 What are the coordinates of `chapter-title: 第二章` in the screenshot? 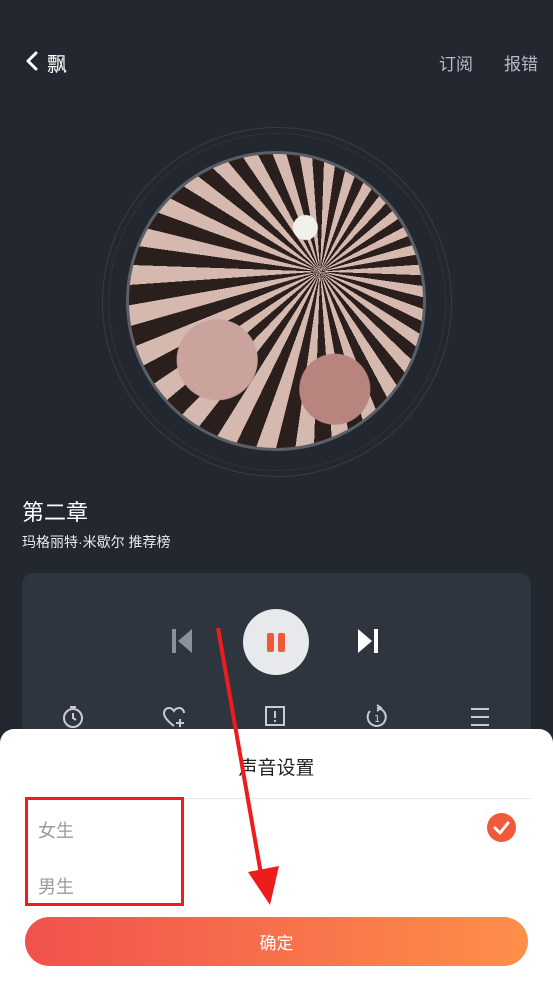 It's located at (55, 512).